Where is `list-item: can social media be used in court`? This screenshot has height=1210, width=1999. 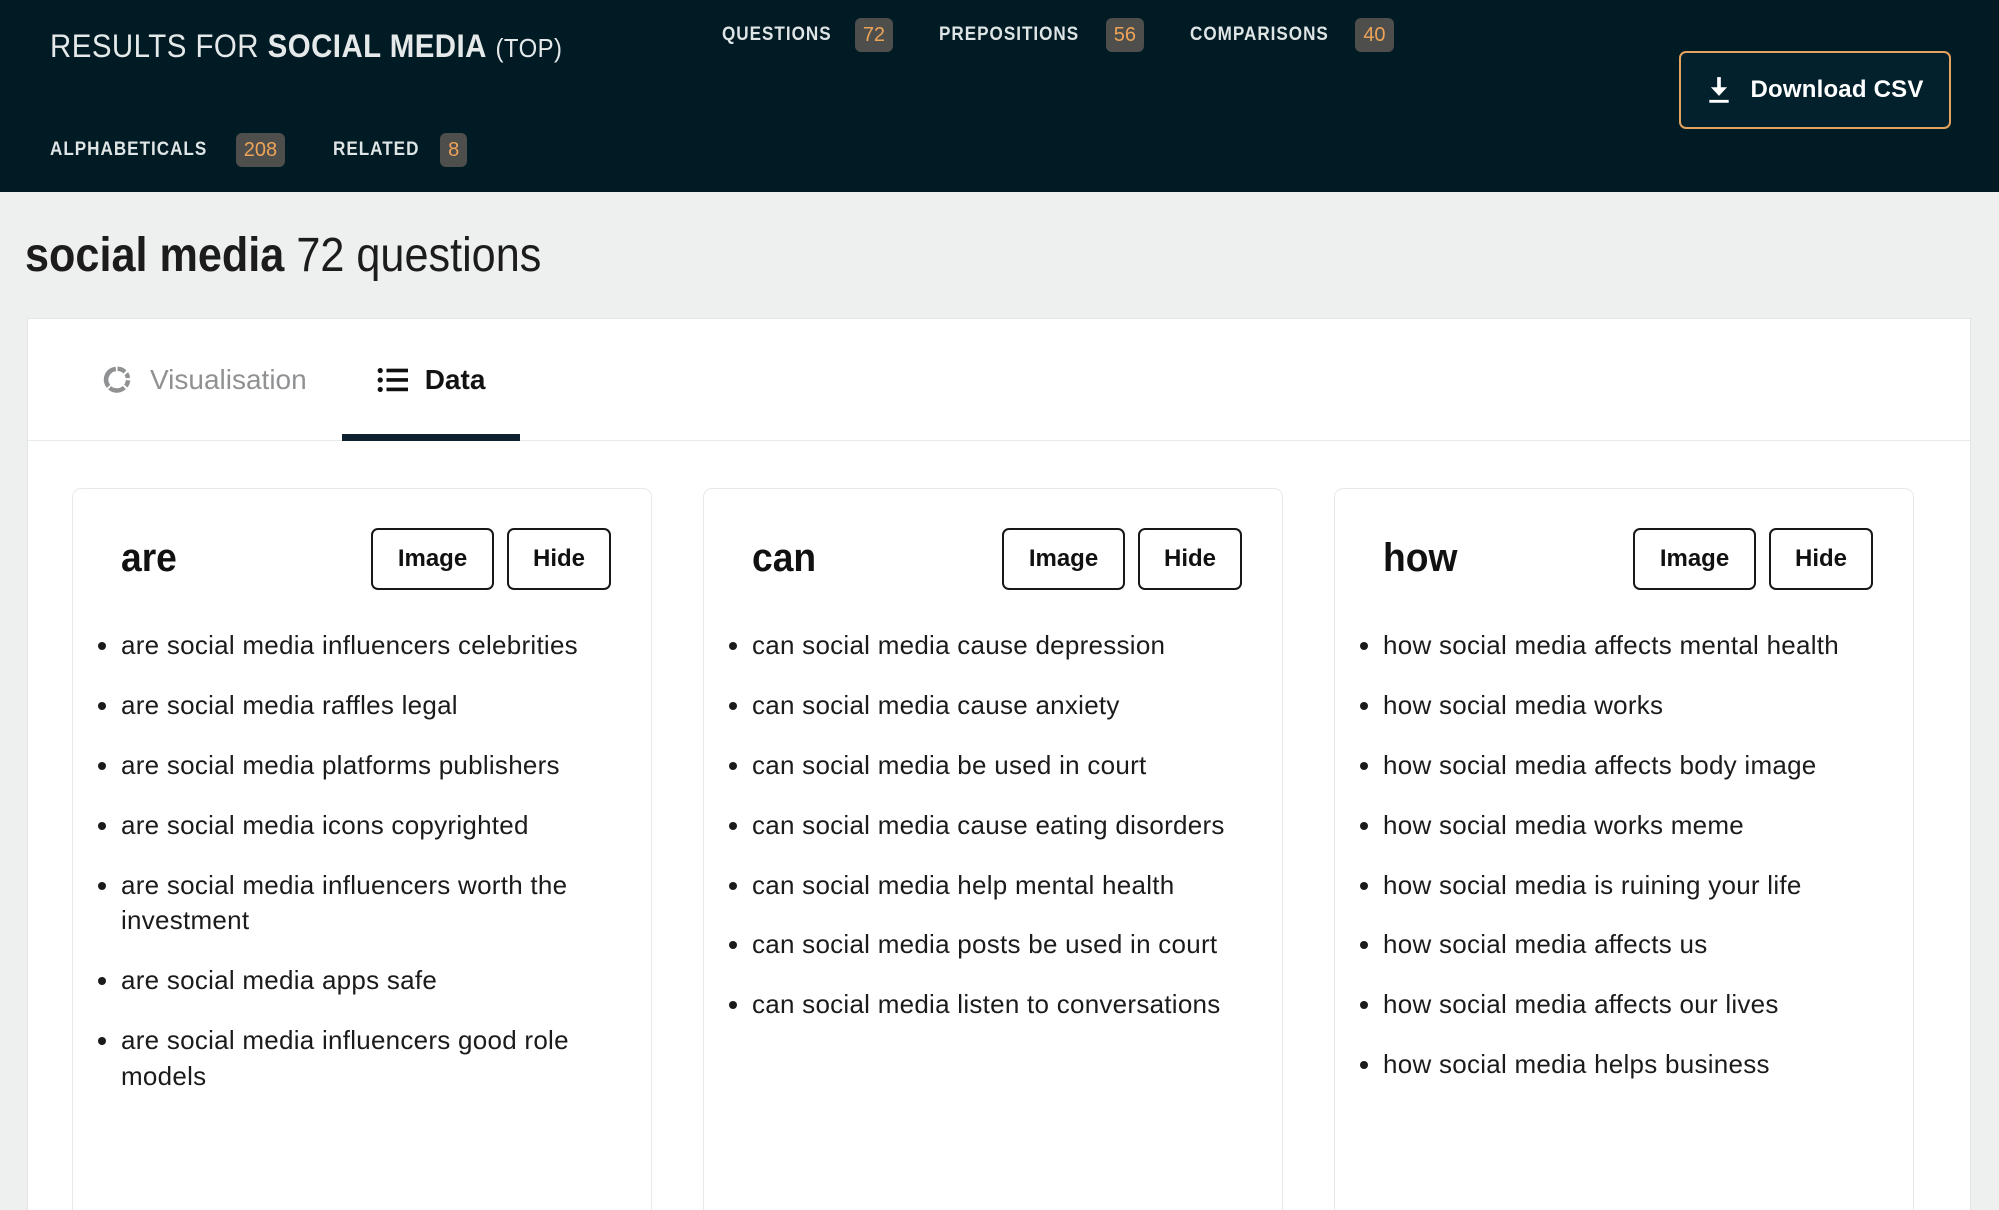 list-item: can social media be used in court is located at coordinates (994, 766).